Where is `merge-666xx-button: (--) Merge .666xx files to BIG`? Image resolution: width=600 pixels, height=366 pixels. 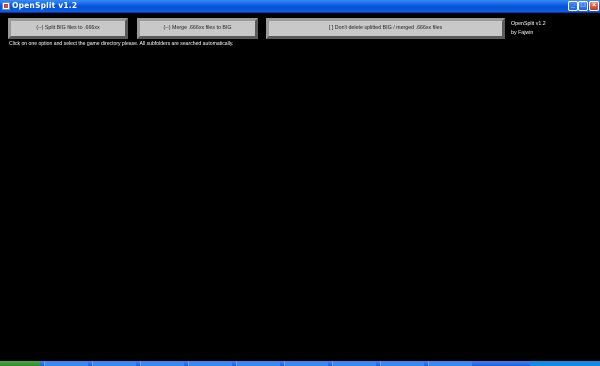
merge-666xx-button: (--) Merge .666xx files to BIG is located at coordinates (197, 28).